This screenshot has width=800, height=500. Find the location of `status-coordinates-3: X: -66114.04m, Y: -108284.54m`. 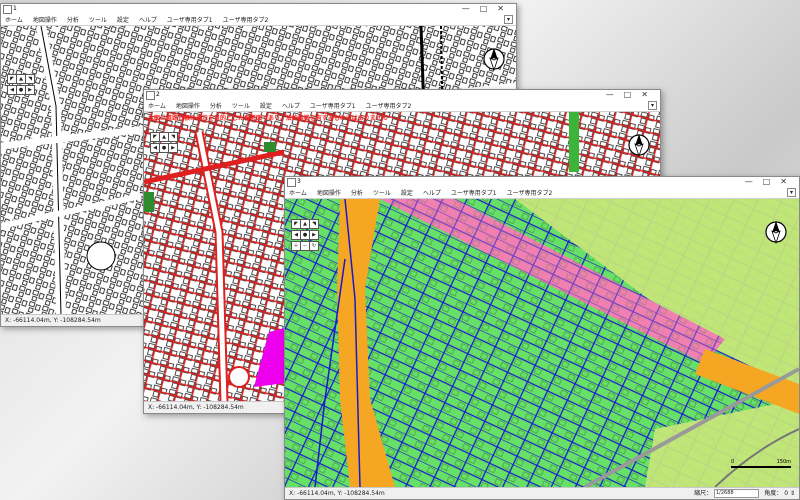

status-coordinates-3: X: -66114.04m, Y: -108284.54m is located at coordinates (337, 493).